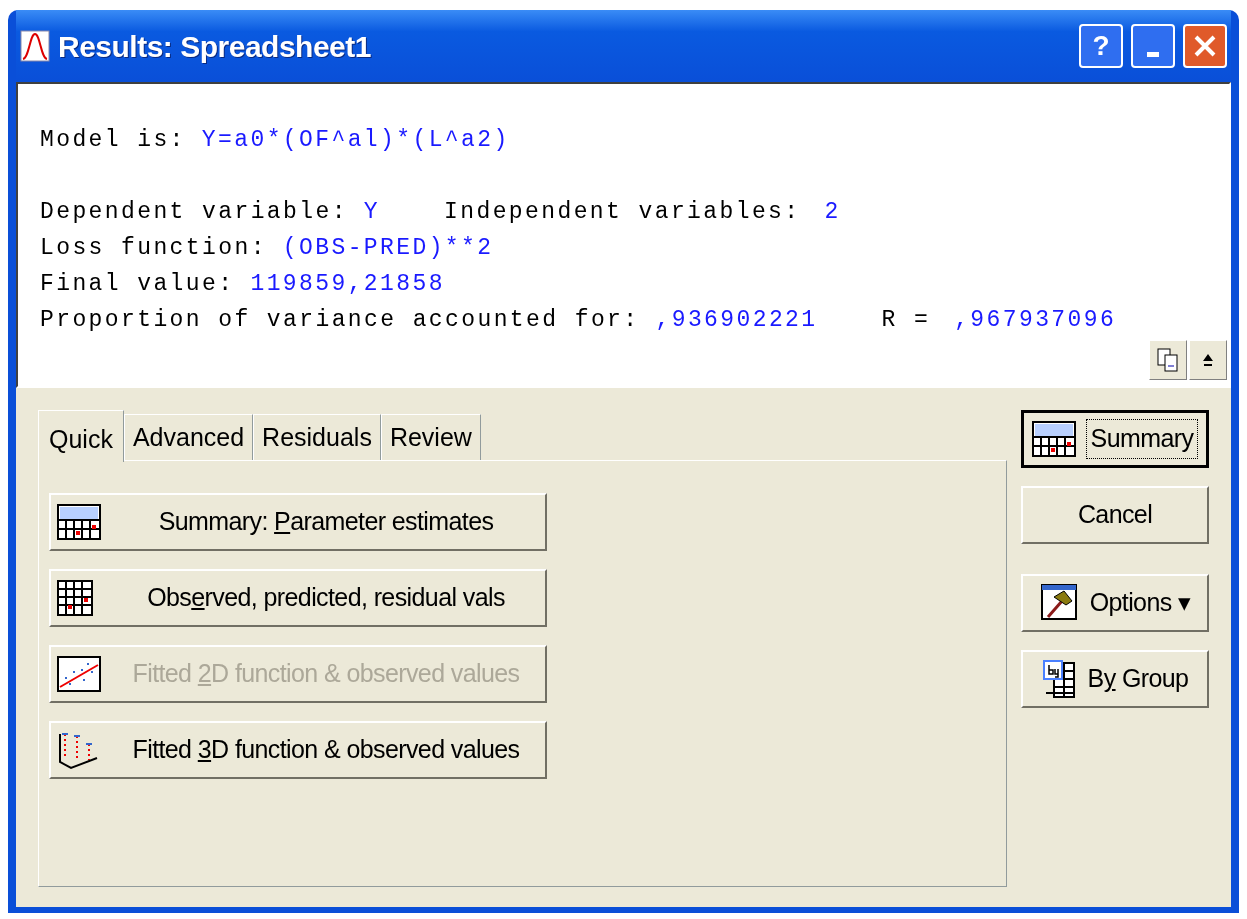  I want to click on output-label: Independent variables:, so click(622, 212).